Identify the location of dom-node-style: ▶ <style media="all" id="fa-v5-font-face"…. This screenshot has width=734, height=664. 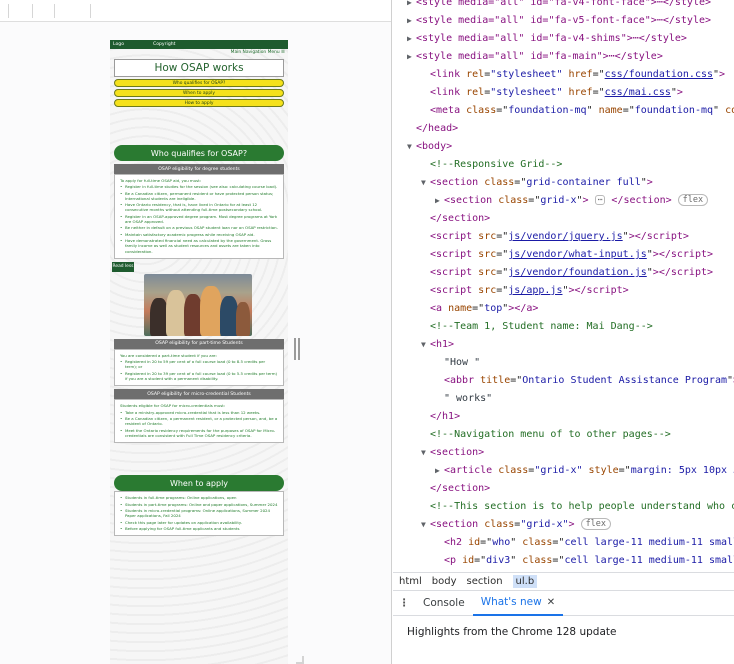
(559, 21).